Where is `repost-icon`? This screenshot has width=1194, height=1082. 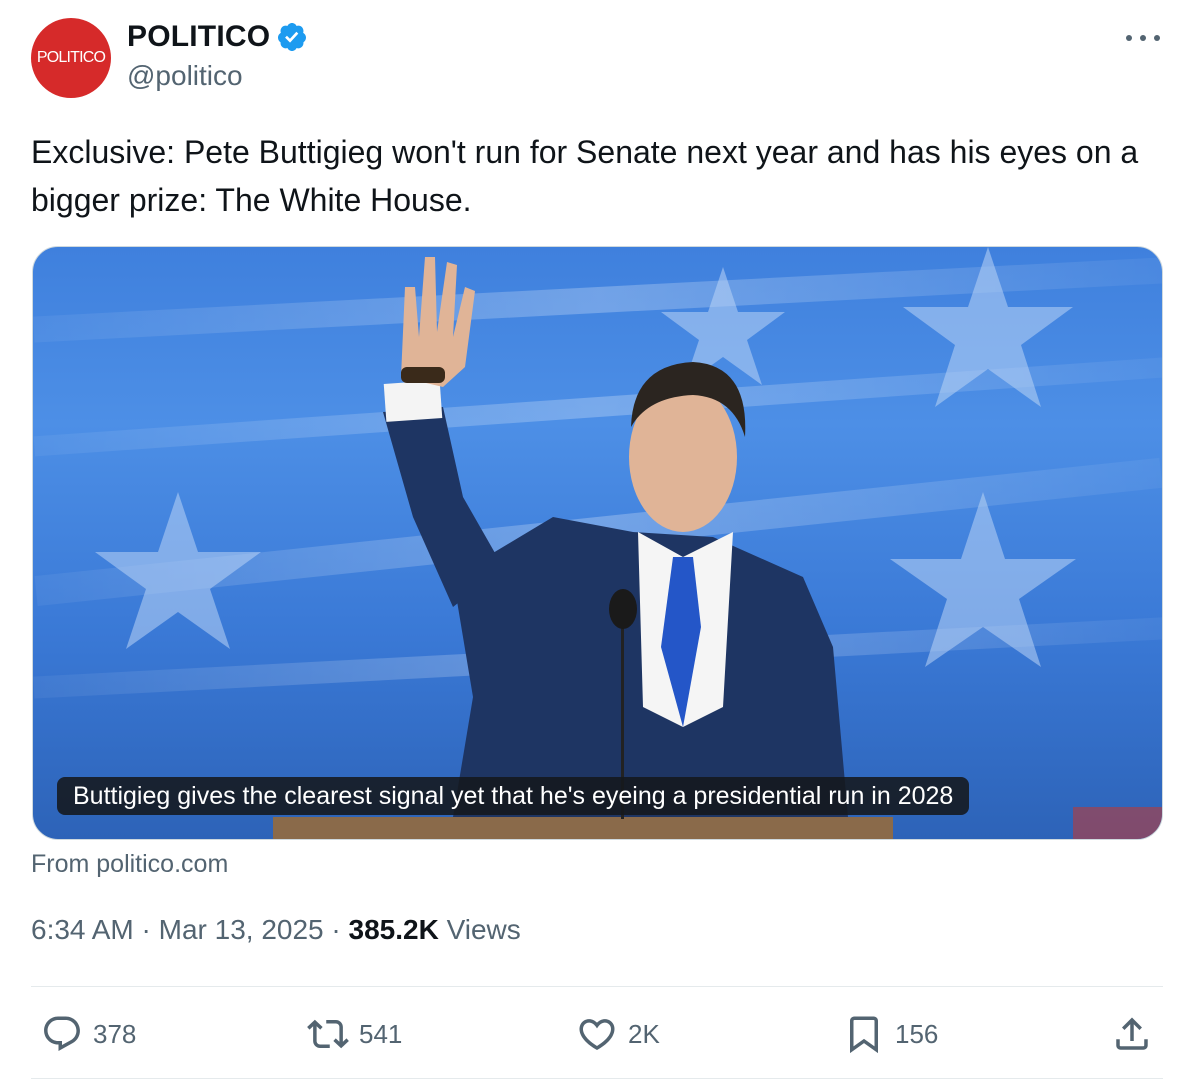
repost-icon is located at coordinates (328, 1034).